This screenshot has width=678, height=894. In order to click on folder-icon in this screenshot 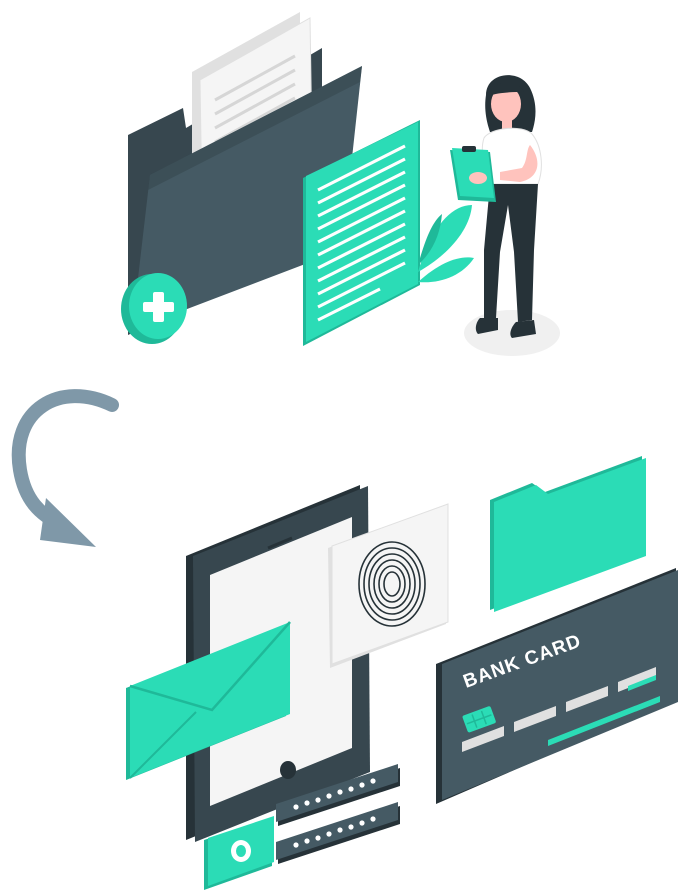, I will do `click(568, 534)`.